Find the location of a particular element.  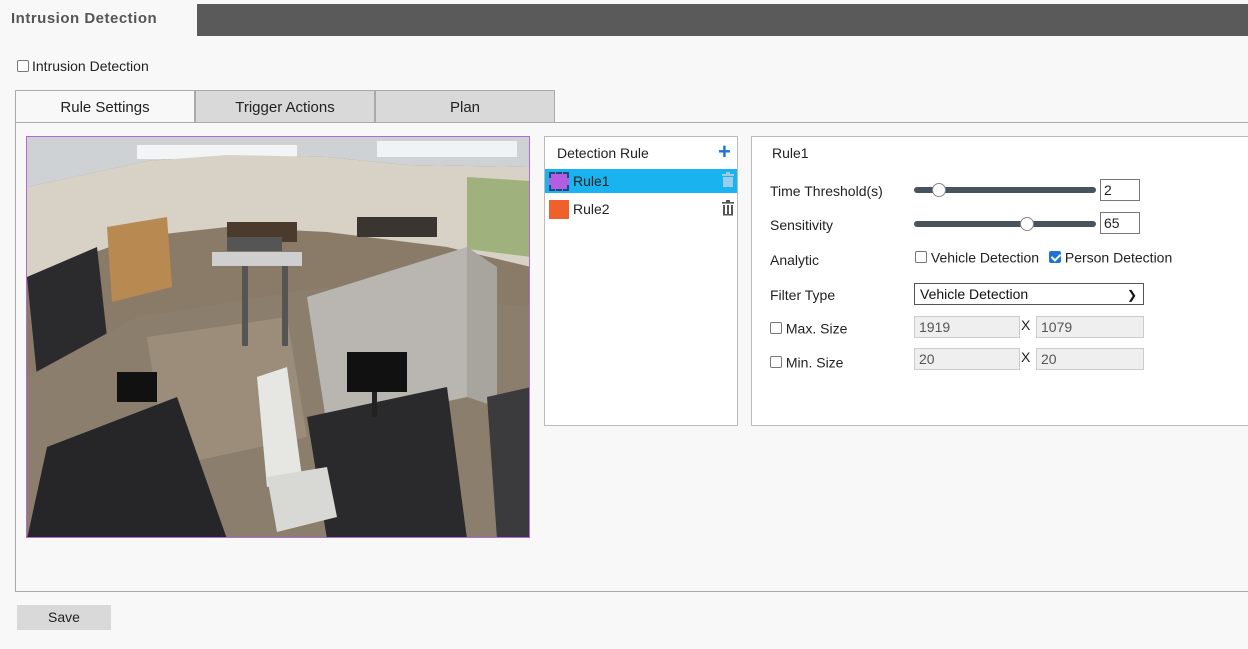

sensitivity-slider-handle is located at coordinates (1027, 224).